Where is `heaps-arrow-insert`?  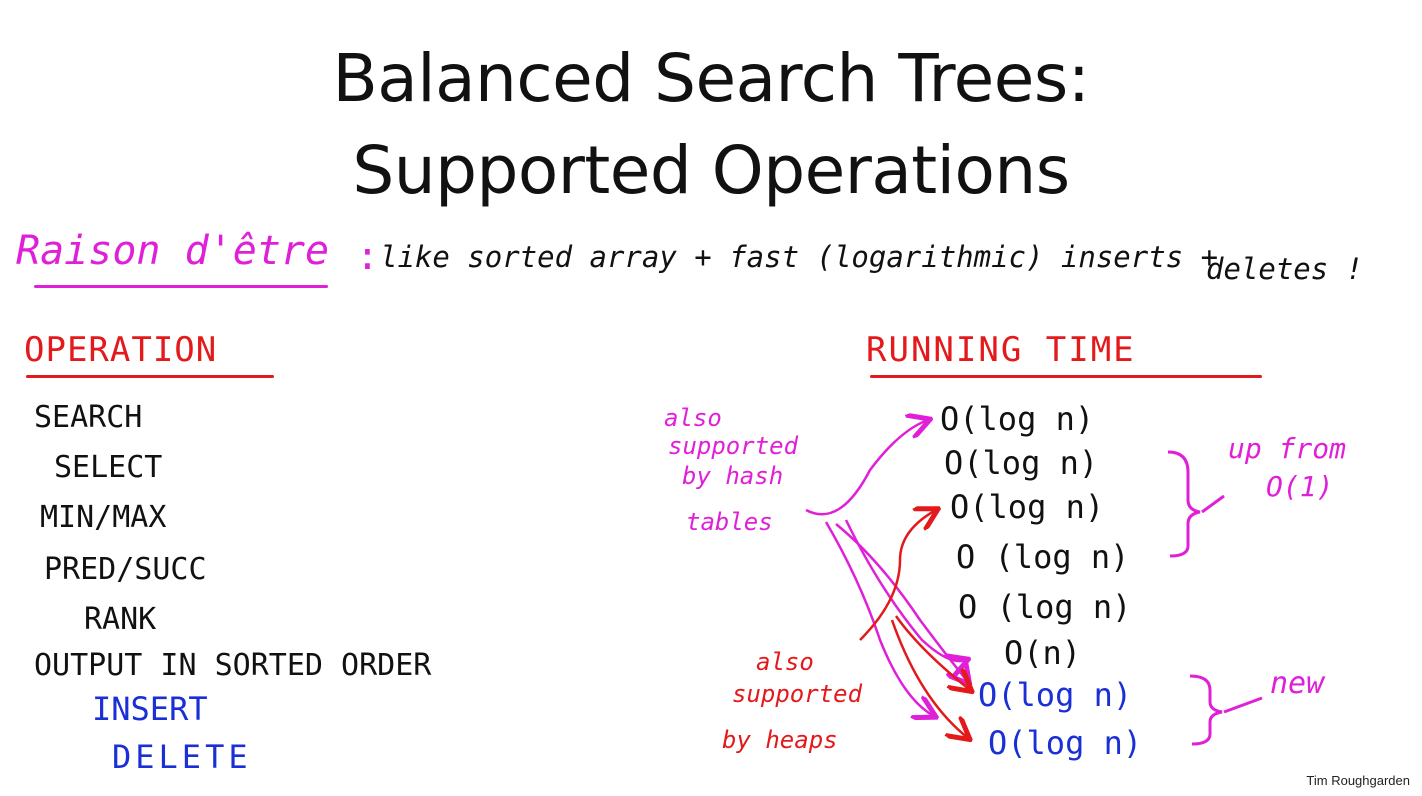 heaps-arrow-insert is located at coordinates (932, 652).